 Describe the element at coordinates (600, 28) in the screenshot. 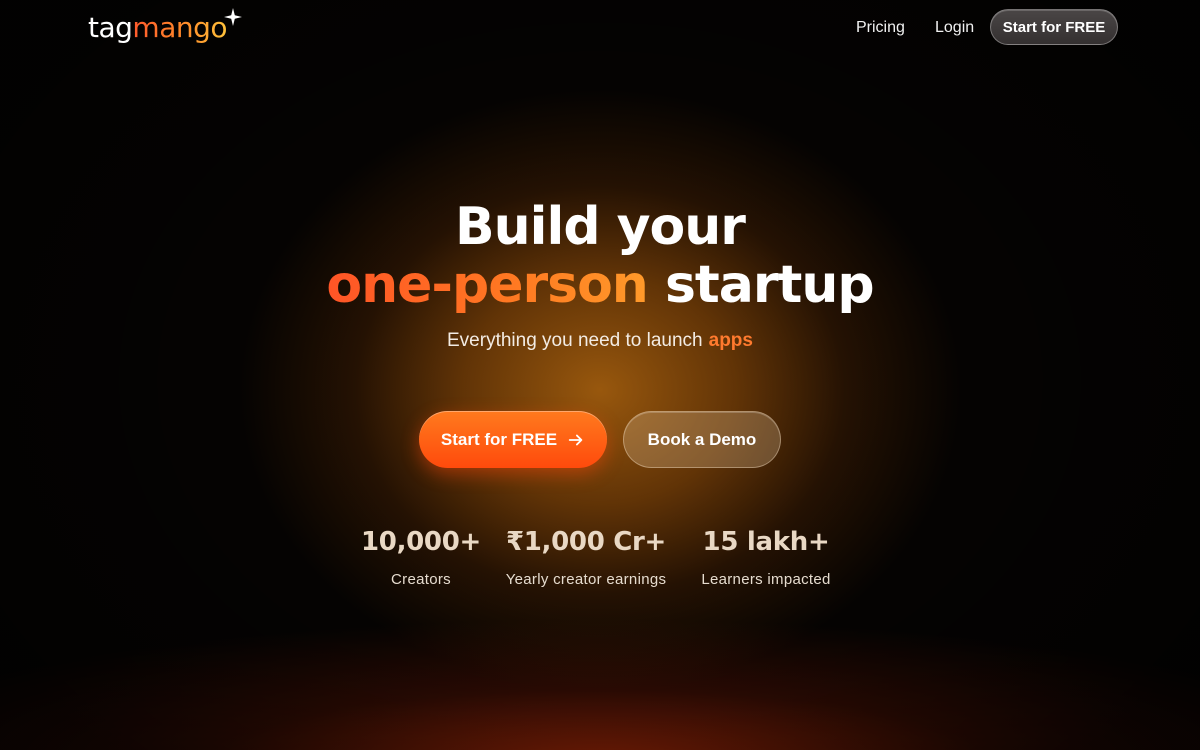

I see `top-nav: tagmango Pricing Login Start for FREE` at that location.